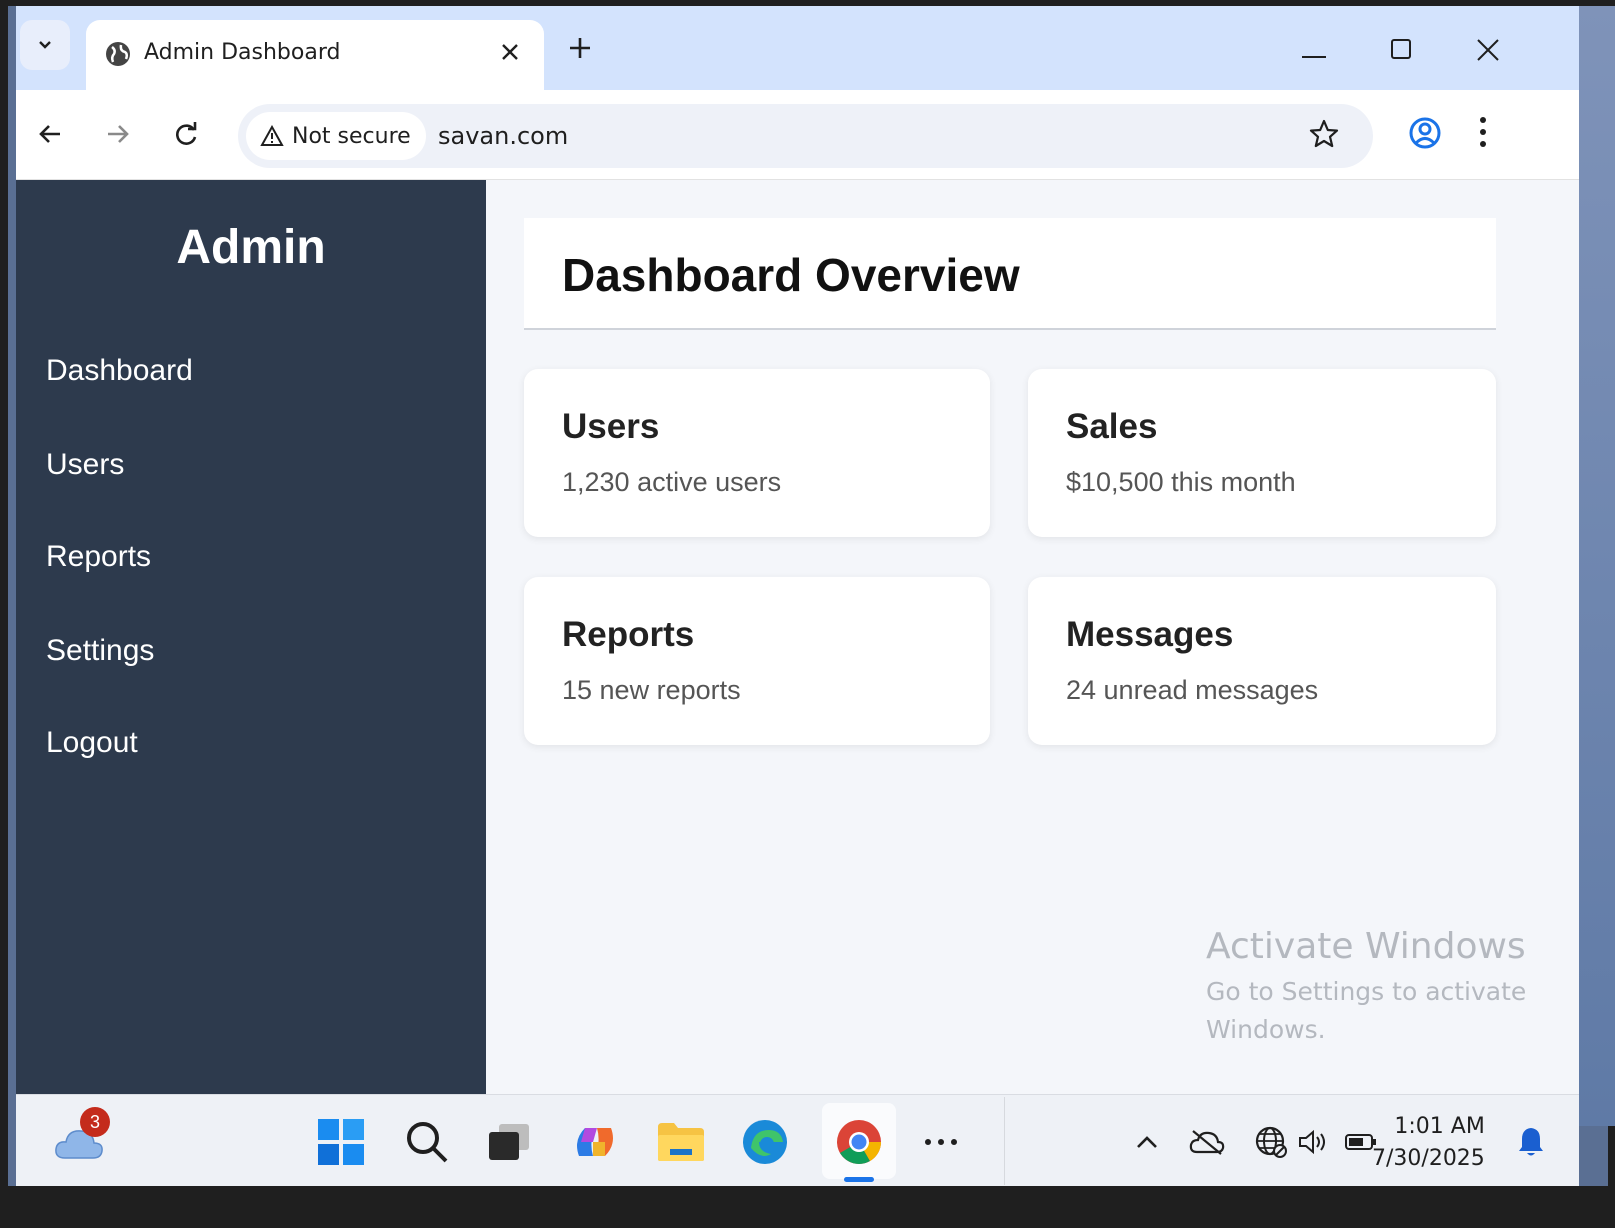  Describe the element at coordinates (1271, 1142) in the screenshot. I see `globe-network-icon` at that location.